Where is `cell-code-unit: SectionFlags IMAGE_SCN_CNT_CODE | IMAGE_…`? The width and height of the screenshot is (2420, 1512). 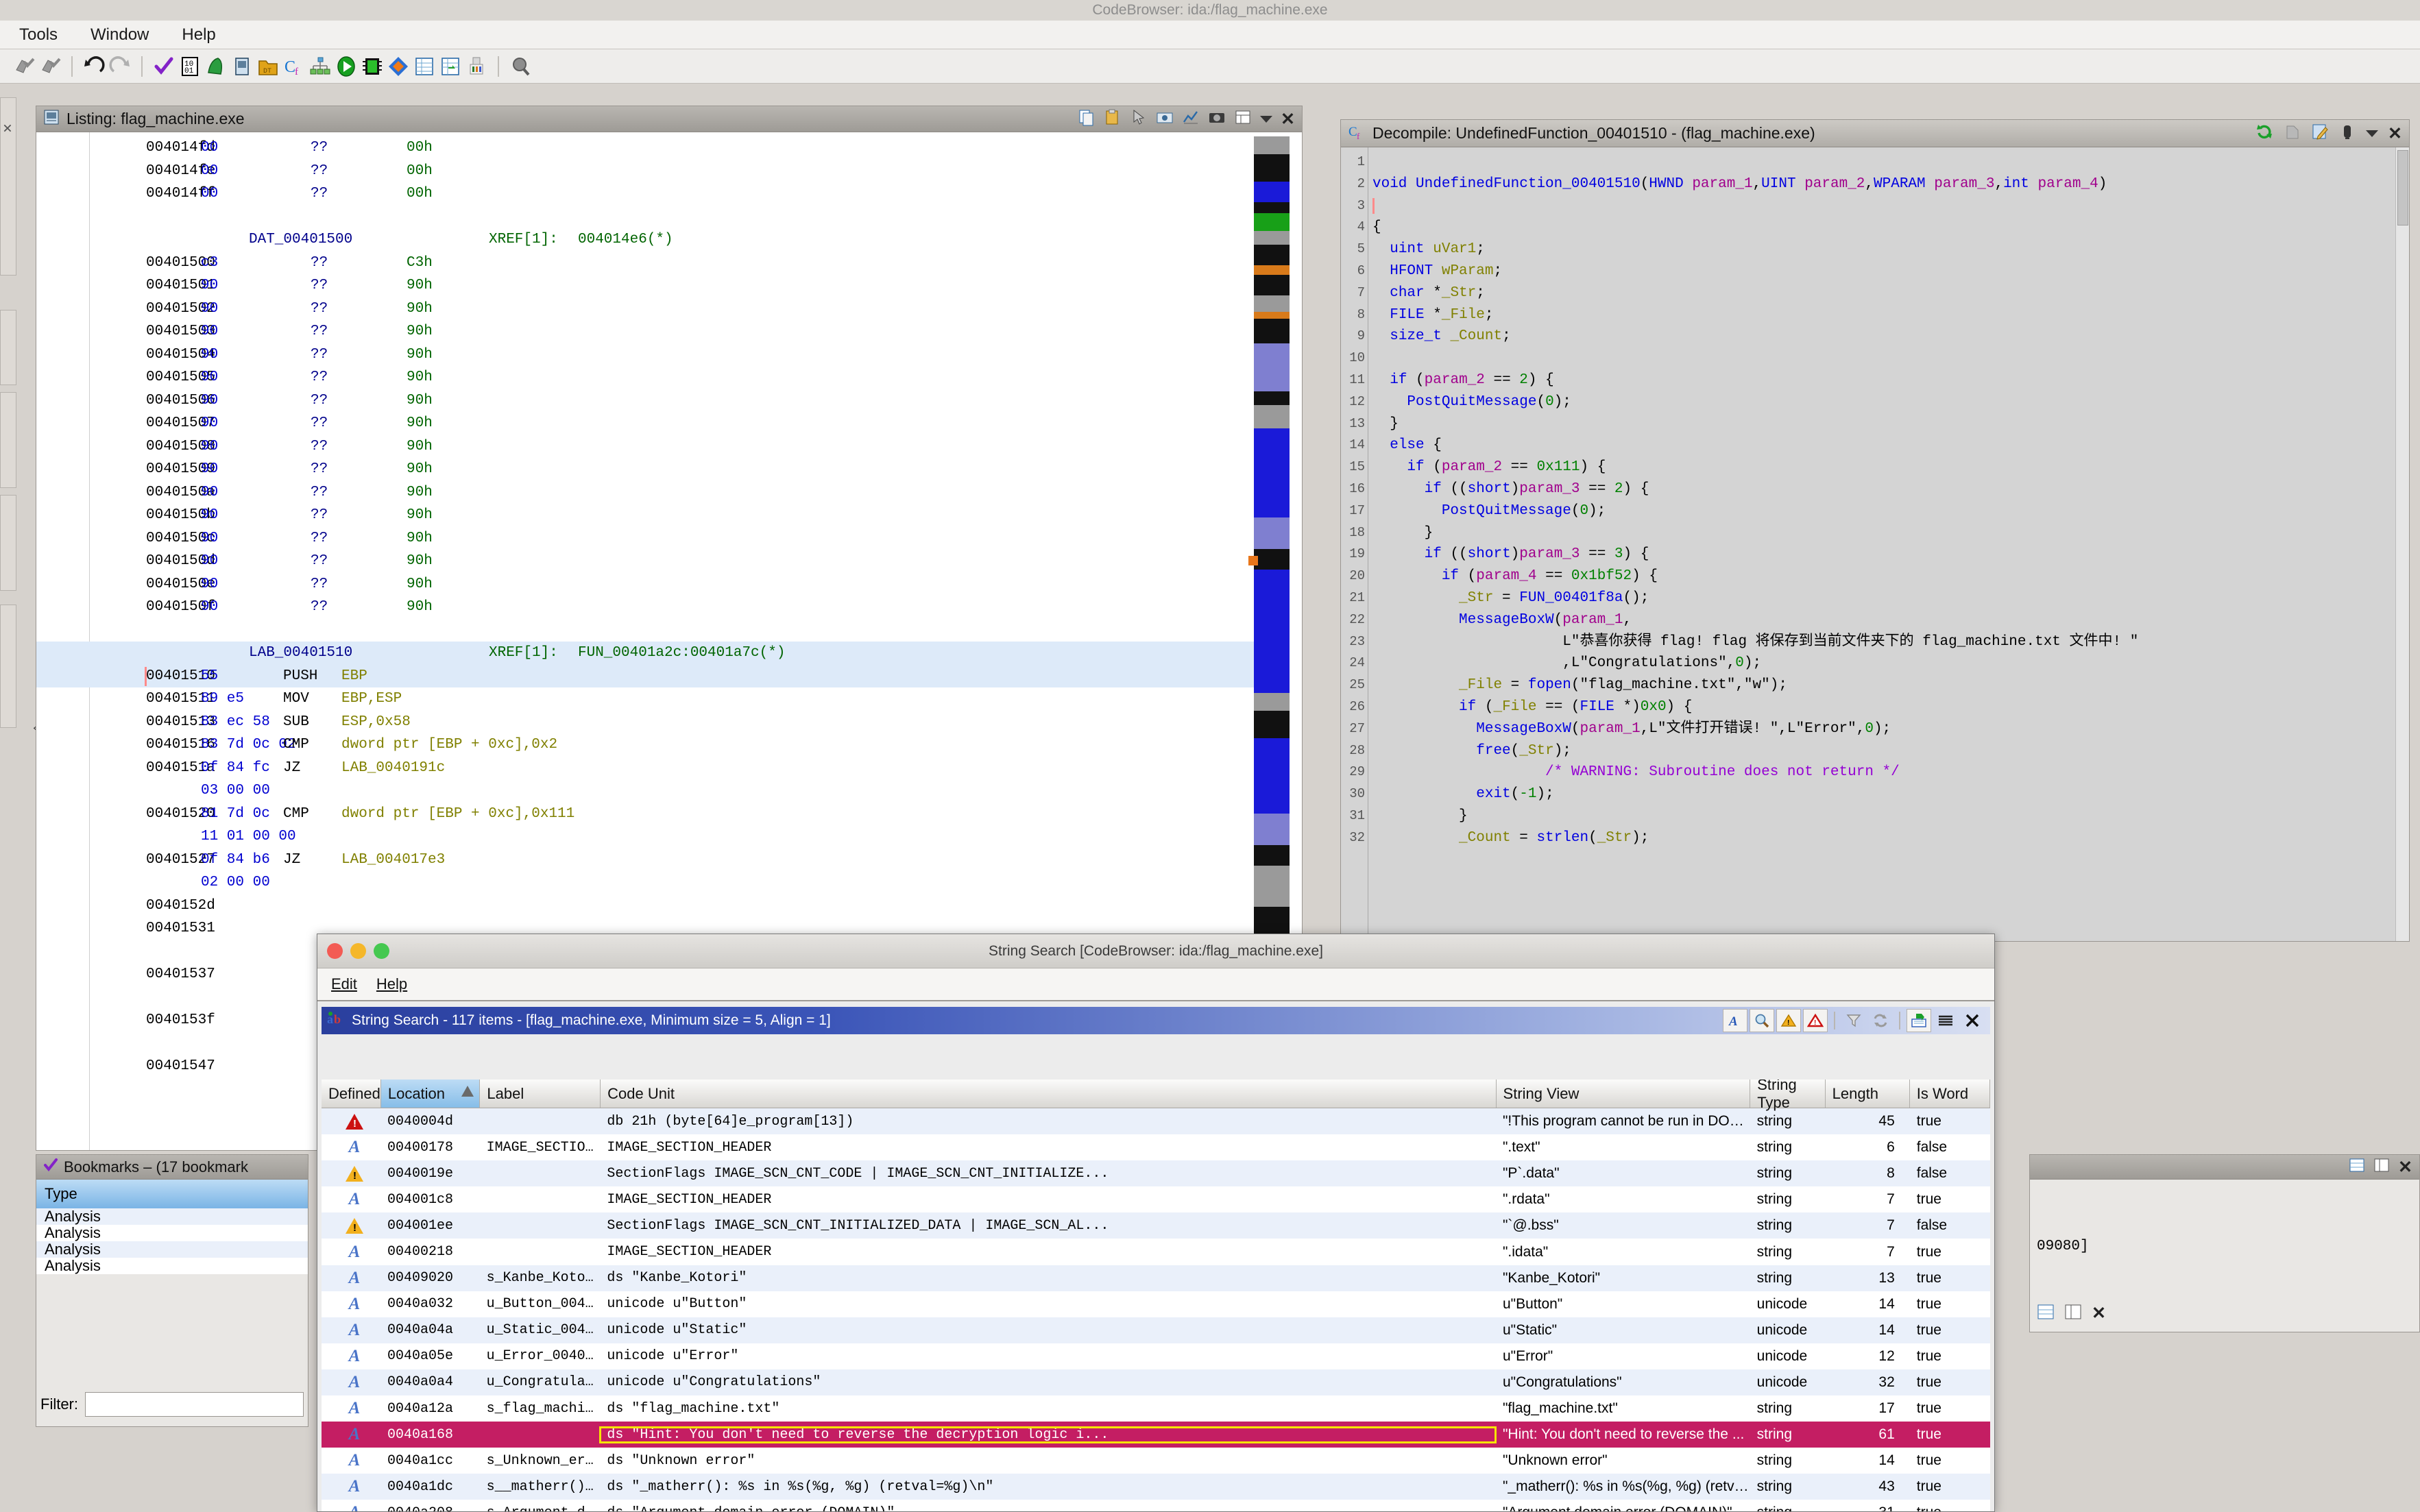 cell-code-unit: SectionFlags IMAGE_SCN_CNT_CODE | IMAGE_… is located at coordinates (1048, 1174).